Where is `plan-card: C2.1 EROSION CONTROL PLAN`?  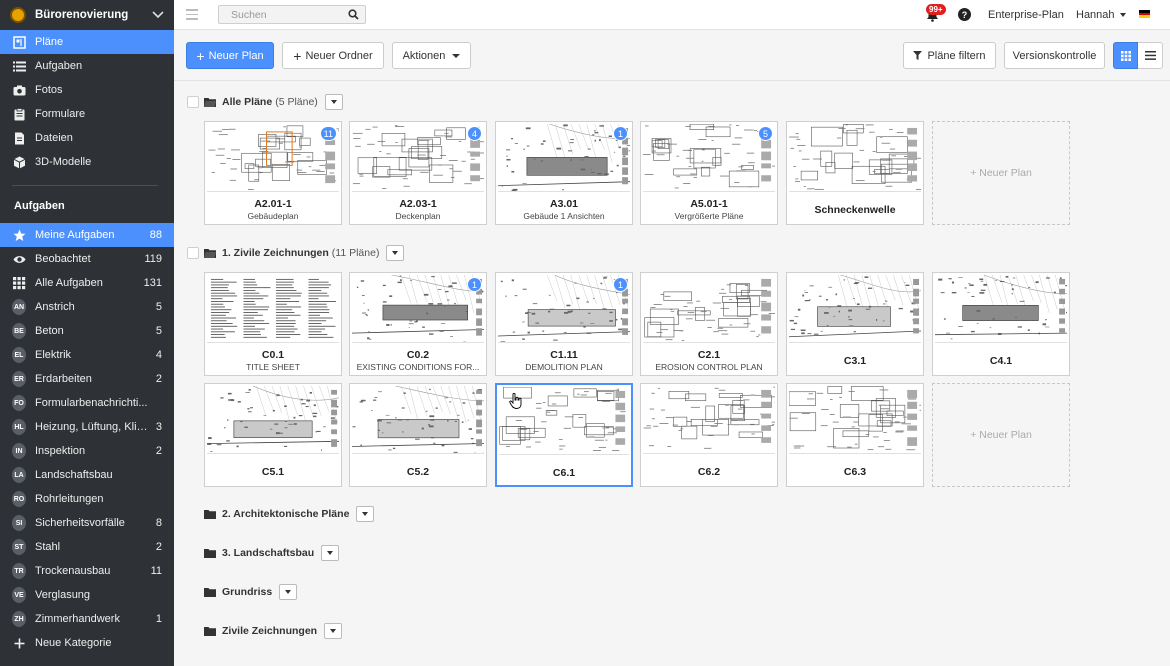 plan-card: C2.1 EROSION CONTROL PLAN is located at coordinates (709, 324).